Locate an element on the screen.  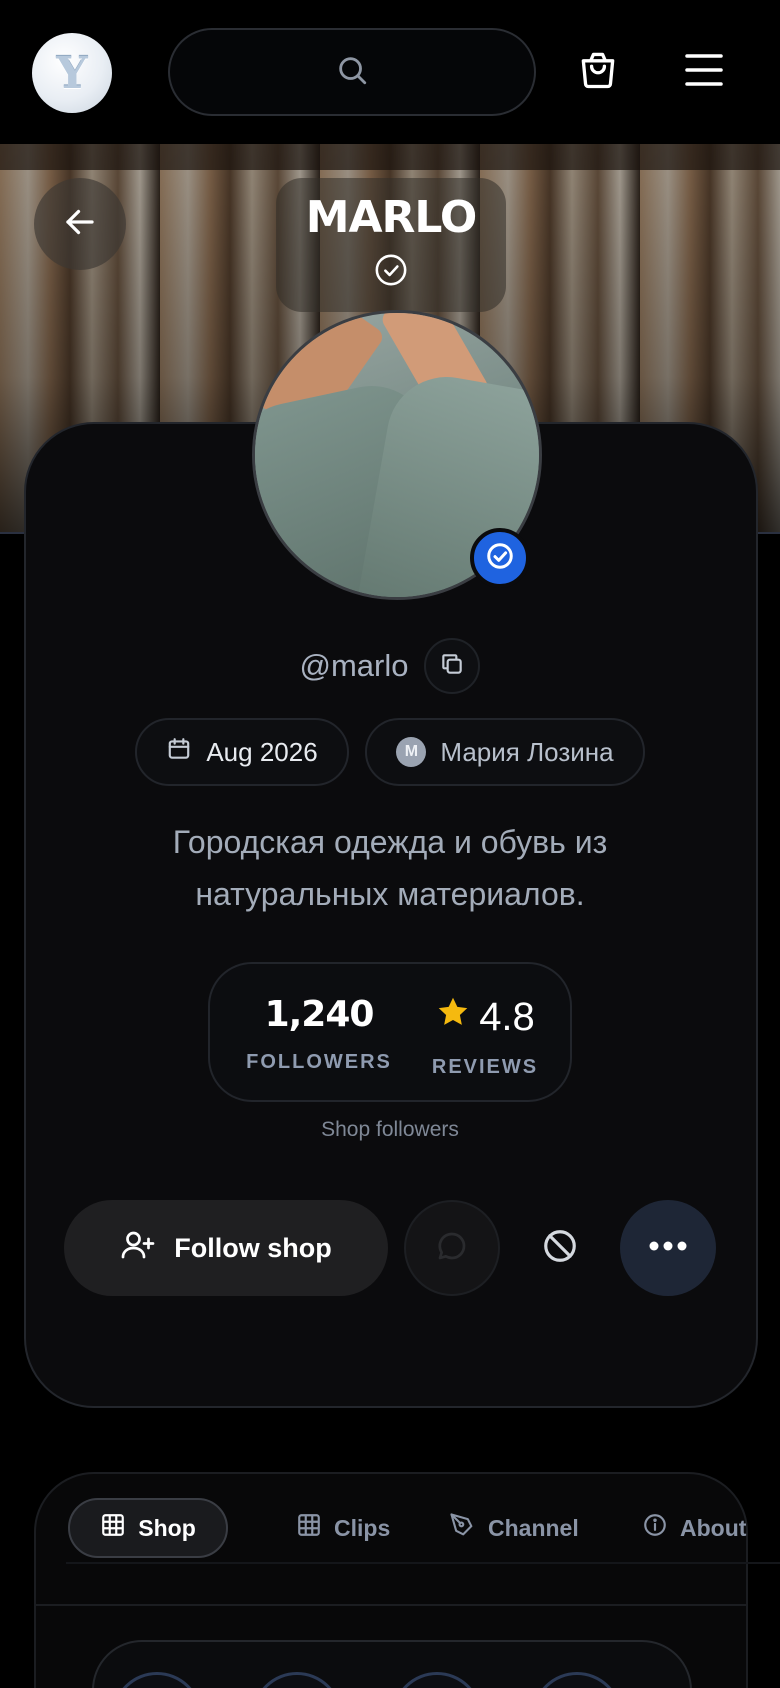
rating-value: 4.8 is located at coordinates (507, 1016).